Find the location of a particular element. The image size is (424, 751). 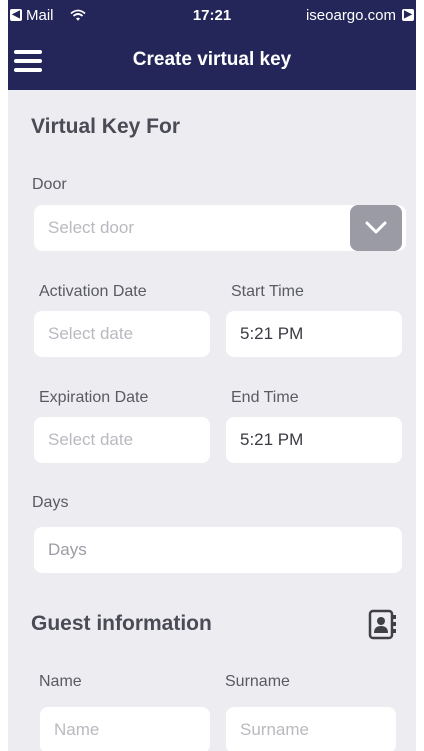

page-title: Create virtual key is located at coordinates (212, 59).